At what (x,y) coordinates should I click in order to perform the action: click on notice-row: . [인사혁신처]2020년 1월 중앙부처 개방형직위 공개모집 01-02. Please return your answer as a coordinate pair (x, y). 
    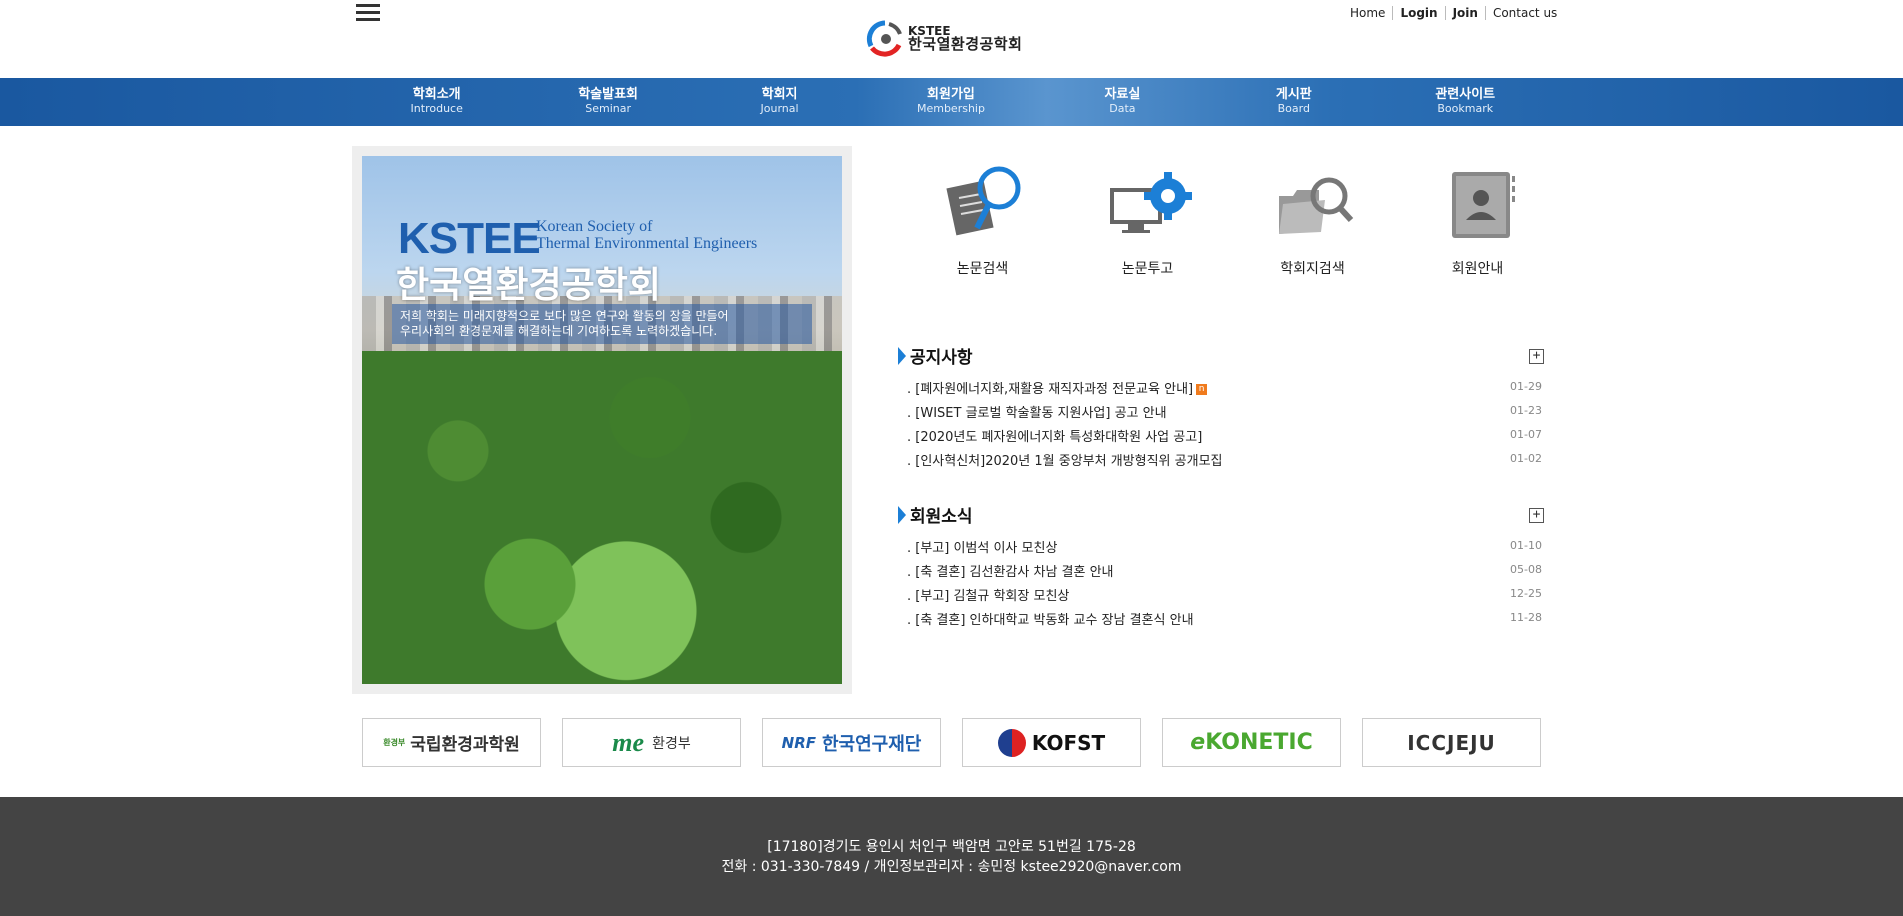
    Looking at the image, I should click on (1222, 459).